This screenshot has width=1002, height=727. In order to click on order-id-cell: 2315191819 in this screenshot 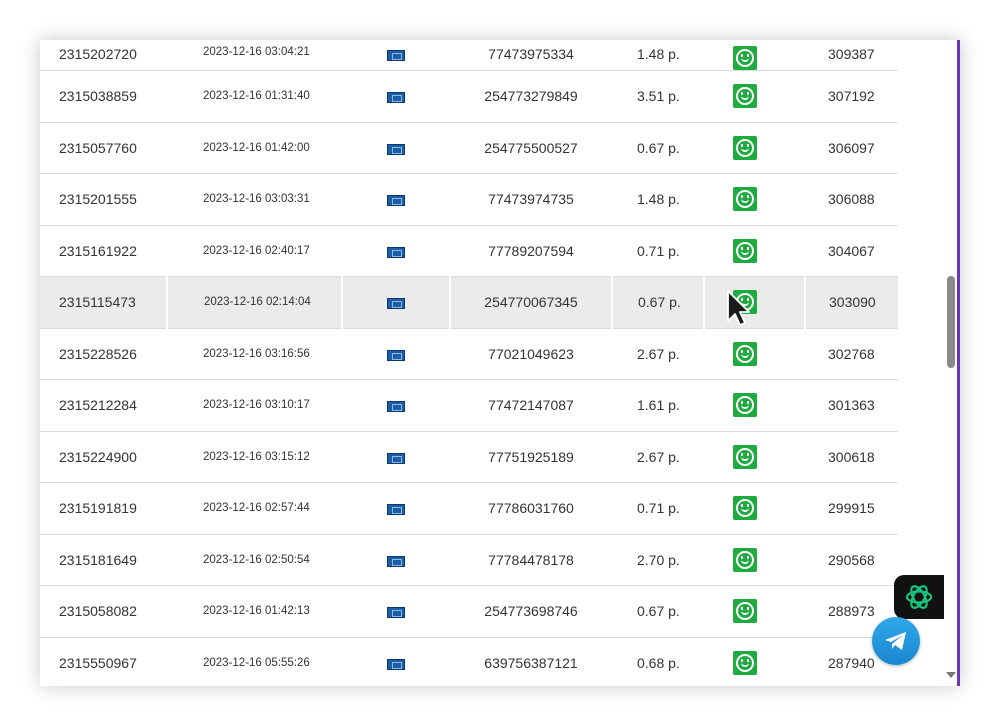, I will do `click(103, 508)`.